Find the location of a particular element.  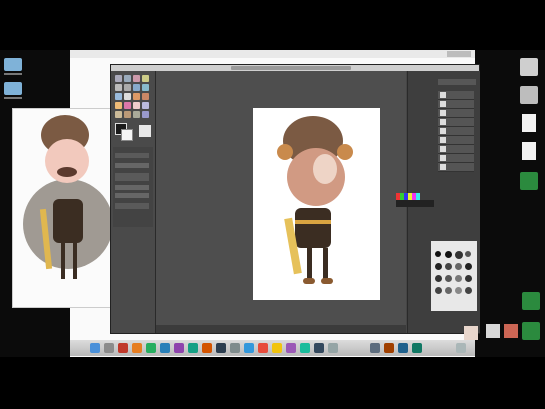

text-tool-icon is located at coordinates (127, 96).